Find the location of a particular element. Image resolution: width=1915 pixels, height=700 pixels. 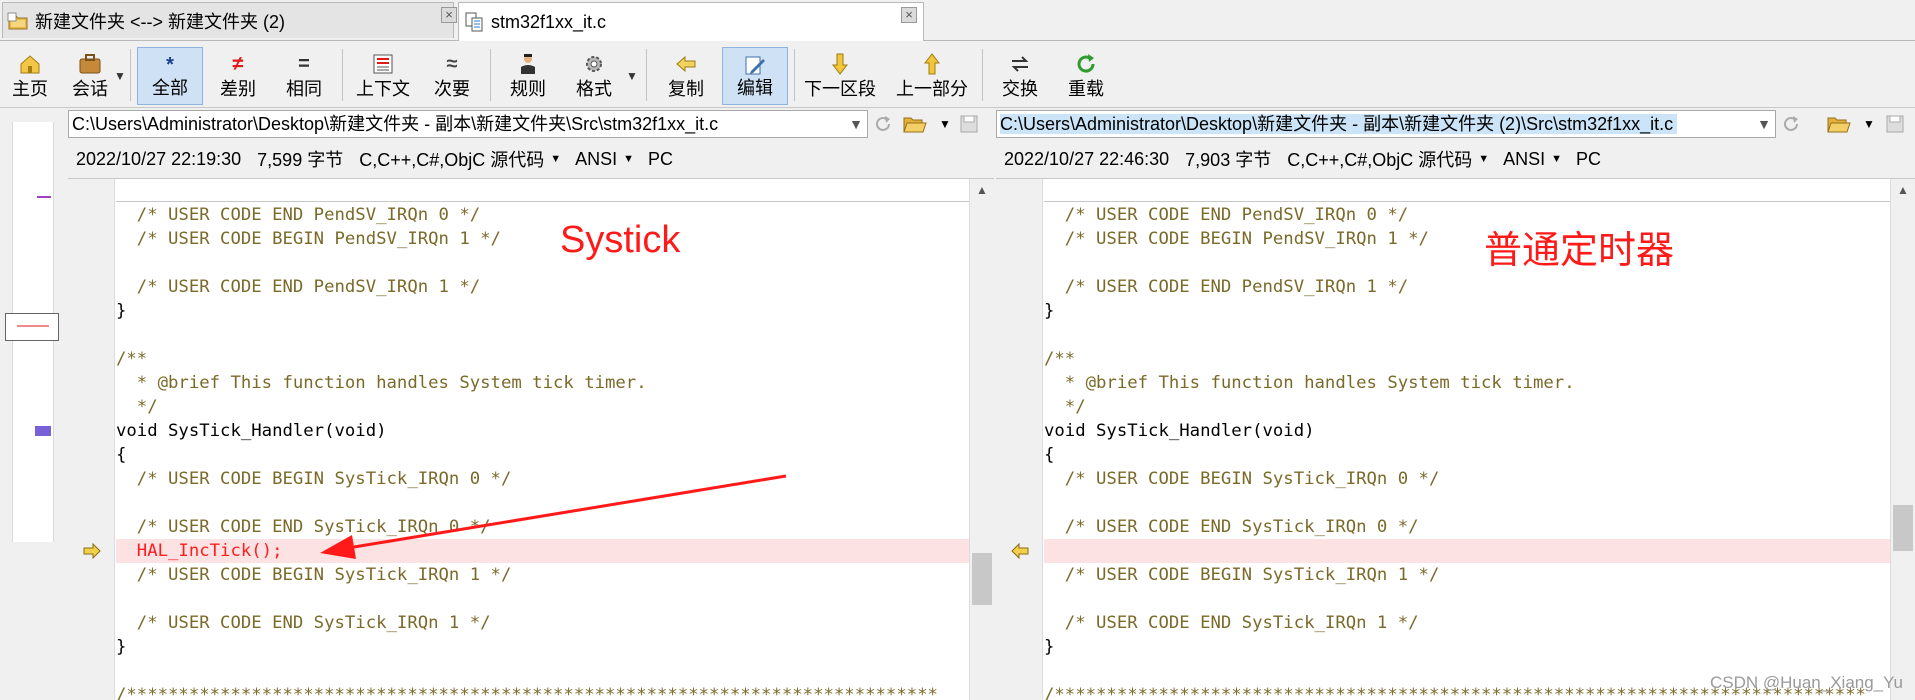

minor-button: ≈ 次要 is located at coordinates (452, 76).